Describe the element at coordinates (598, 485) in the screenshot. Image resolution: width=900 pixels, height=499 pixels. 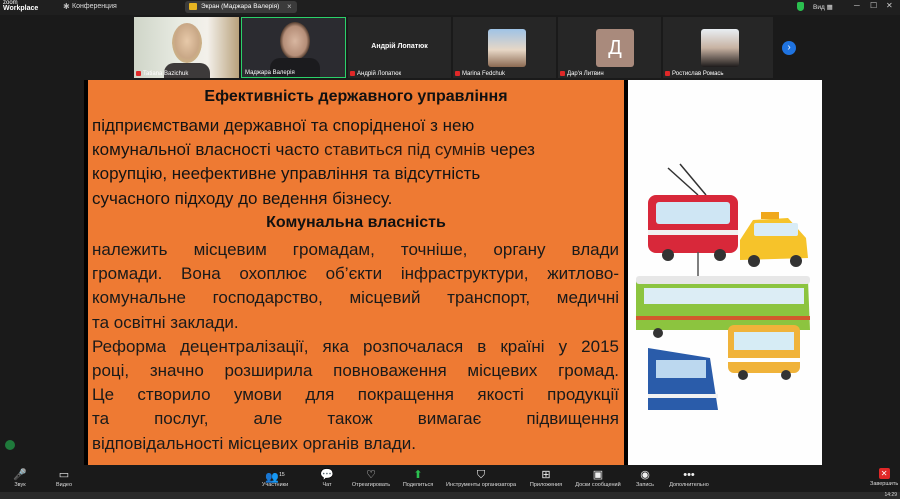
I see `tool-label: Доски сообщений` at that location.